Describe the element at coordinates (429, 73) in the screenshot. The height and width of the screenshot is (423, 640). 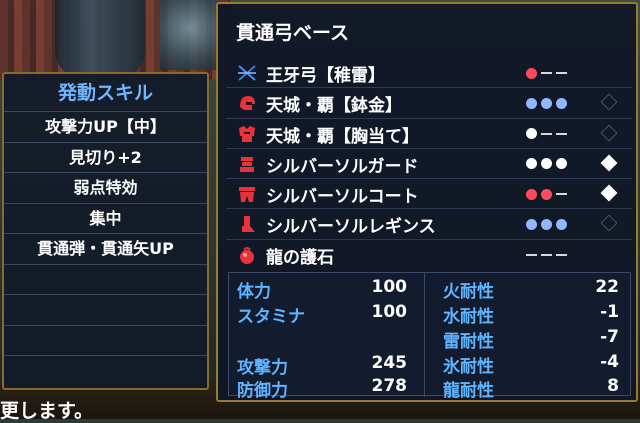
I see `equipment-row-weapon: 王牙弓【稚雷】` at that location.